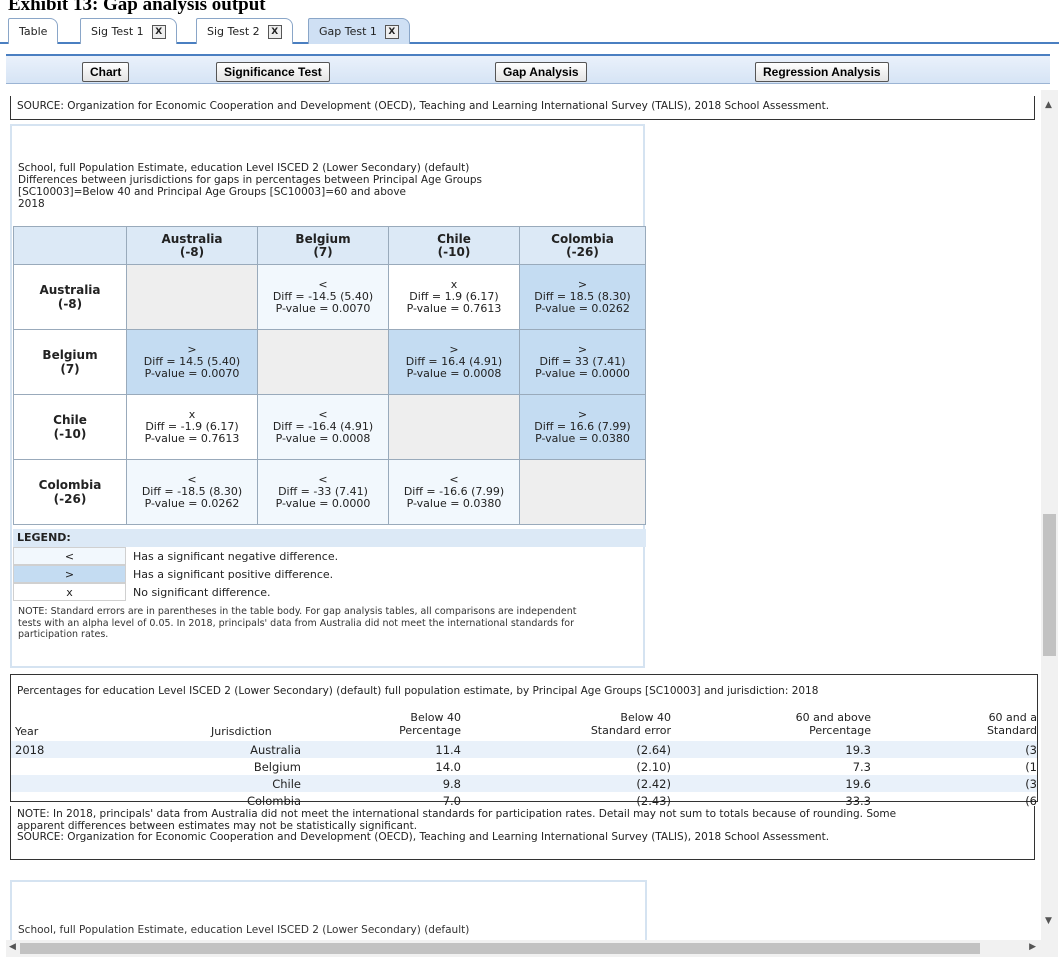  I want to click on row-gap: (-8), so click(70, 304).